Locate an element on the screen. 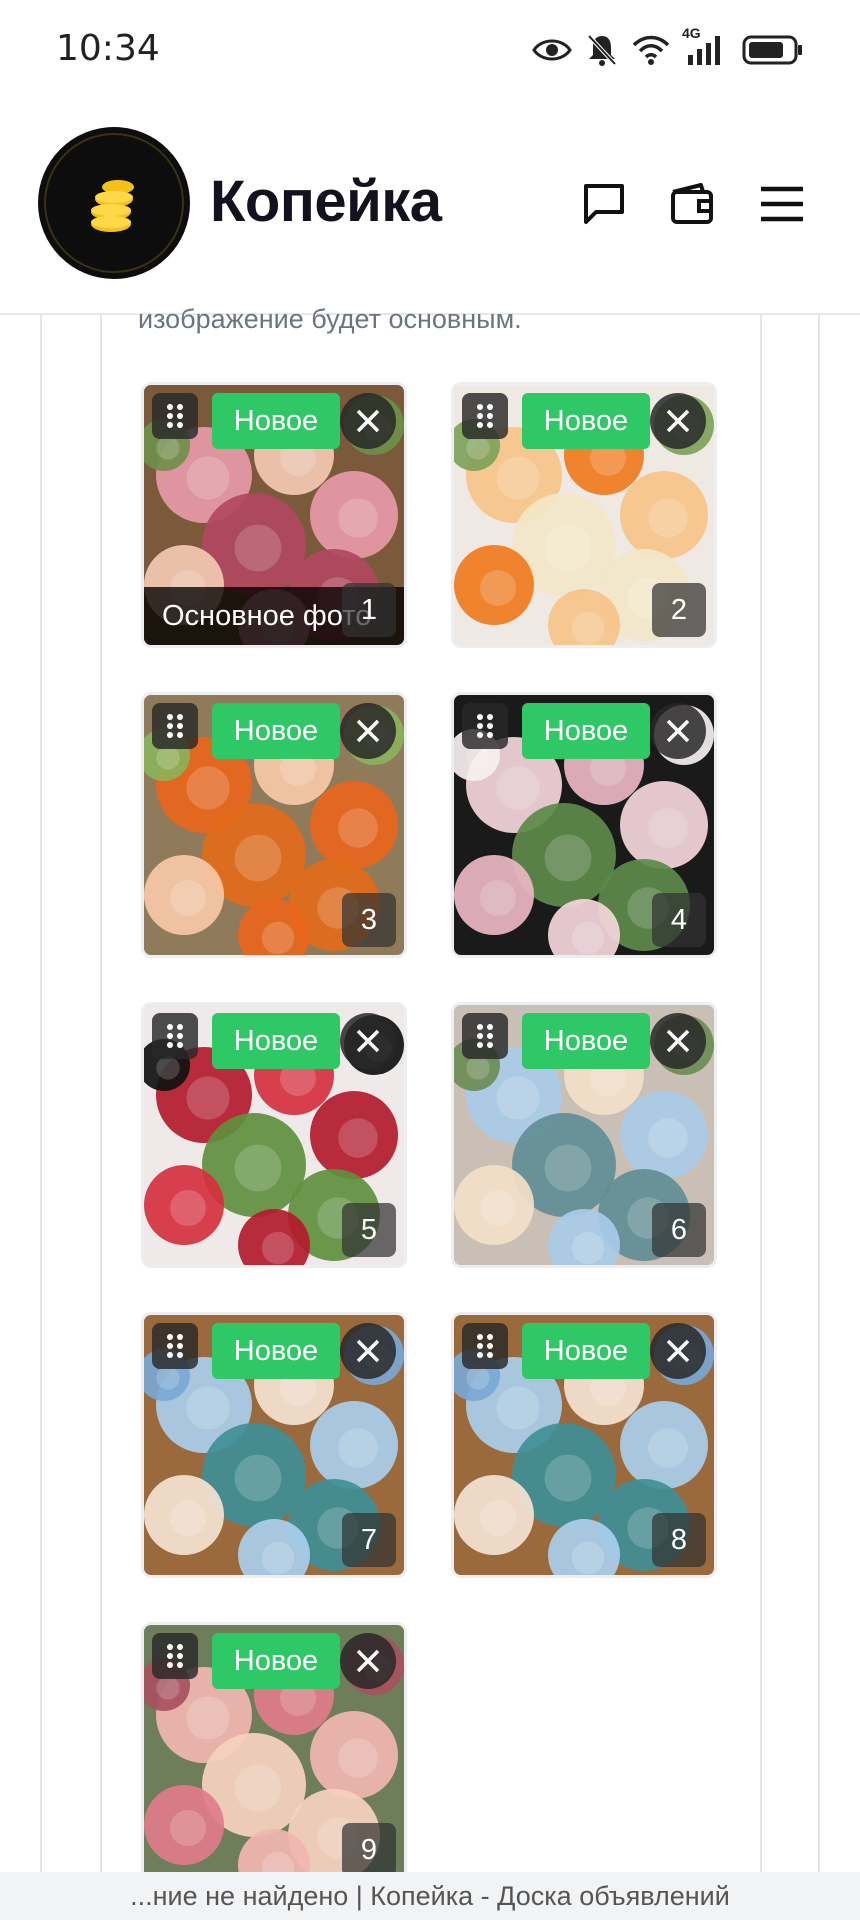 The height and width of the screenshot is (1920, 860). photo-number: 8 is located at coordinates (679, 1540).